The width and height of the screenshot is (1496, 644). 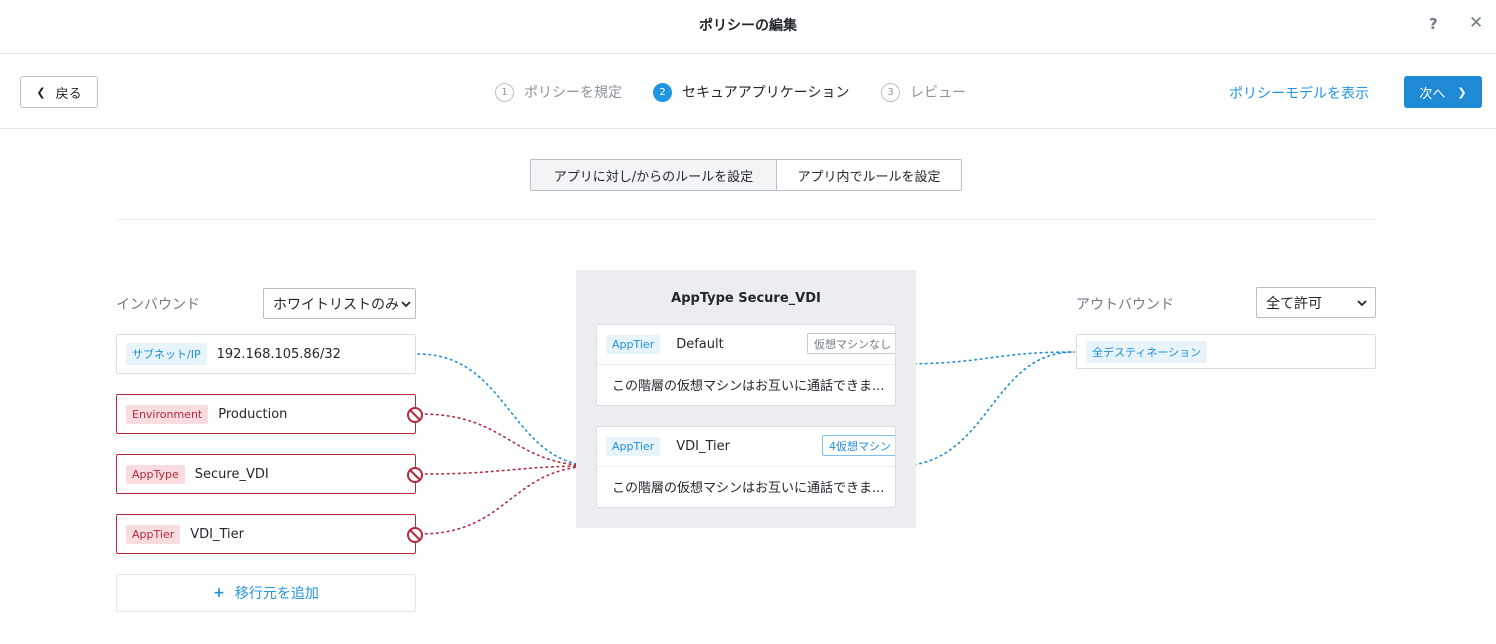 What do you see at coordinates (746, 447) in the screenshot?
I see `tier-header: AppTier VDI_Tier 4仮想マシン` at bounding box center [746, 447].